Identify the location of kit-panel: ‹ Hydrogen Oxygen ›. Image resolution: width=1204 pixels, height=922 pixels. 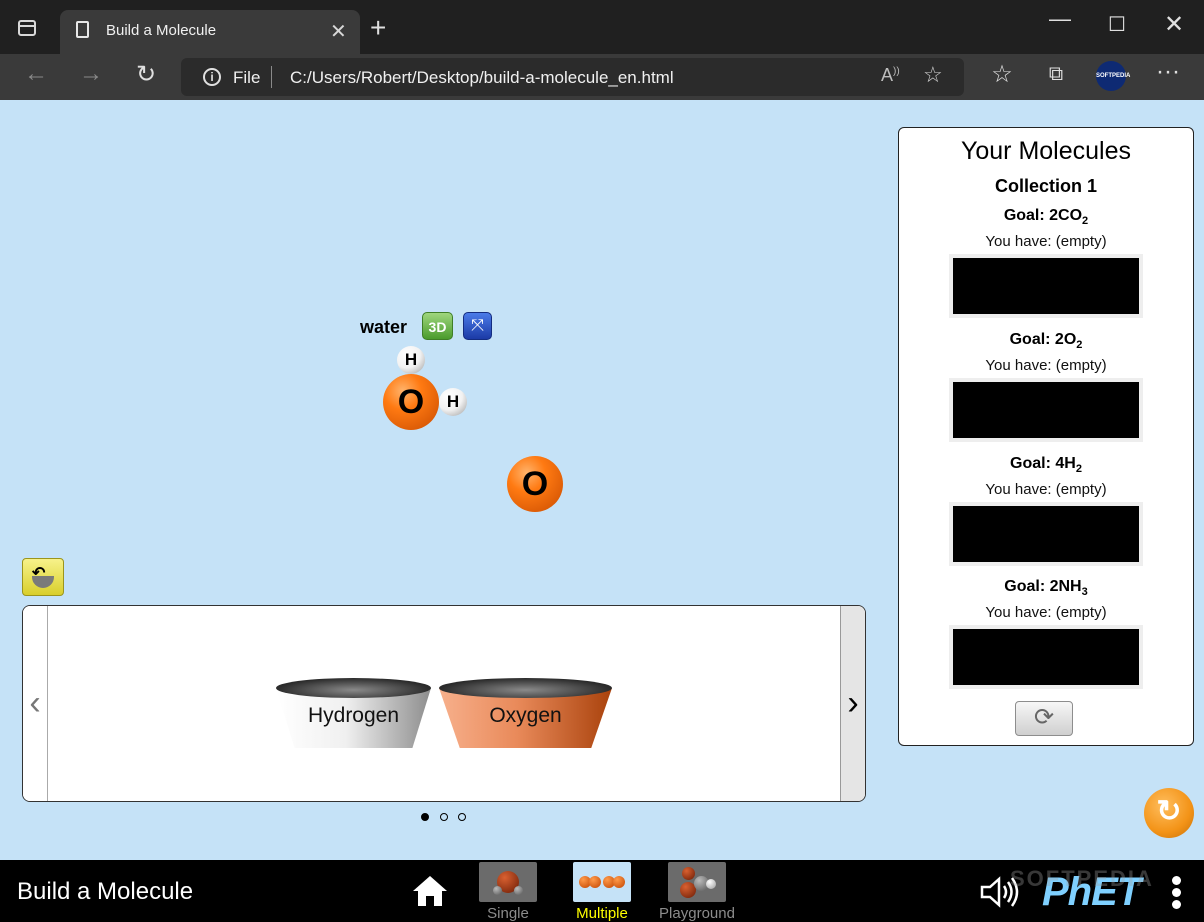
(444, 703).